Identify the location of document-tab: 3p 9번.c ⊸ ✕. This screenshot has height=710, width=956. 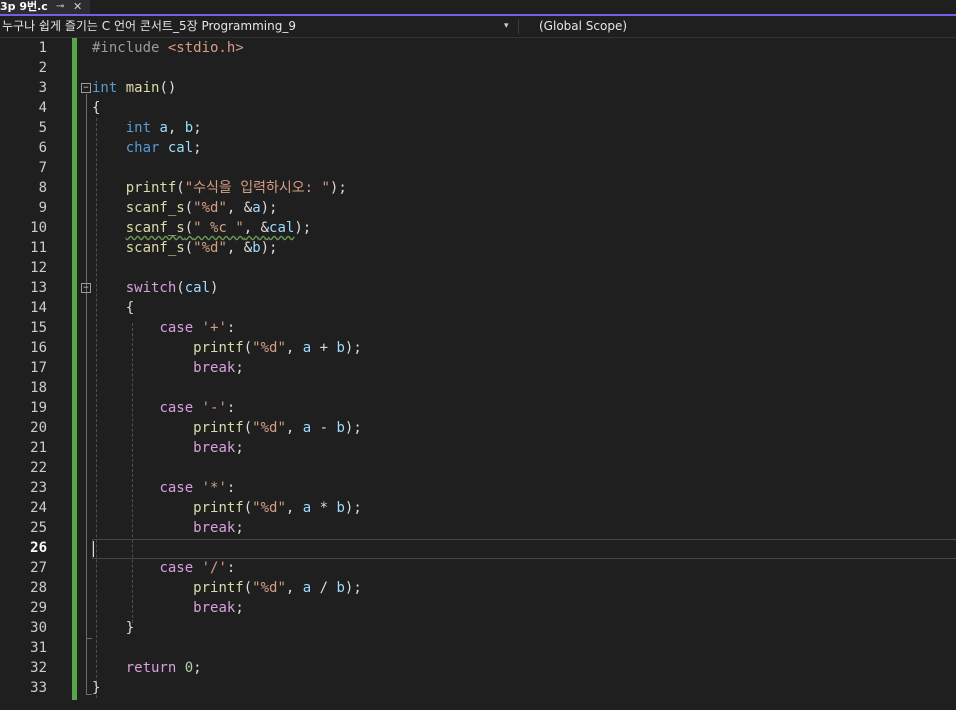
(45, 7).